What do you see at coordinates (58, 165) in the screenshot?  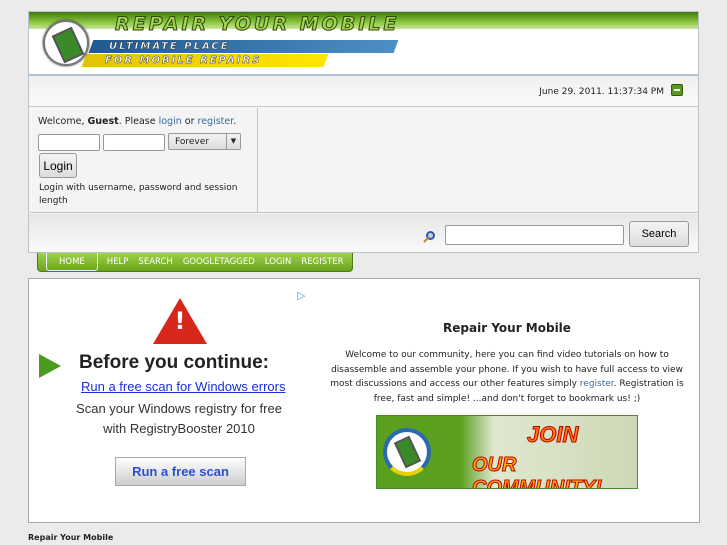 I see `login-button: Login` at bounding box center [58, 165].